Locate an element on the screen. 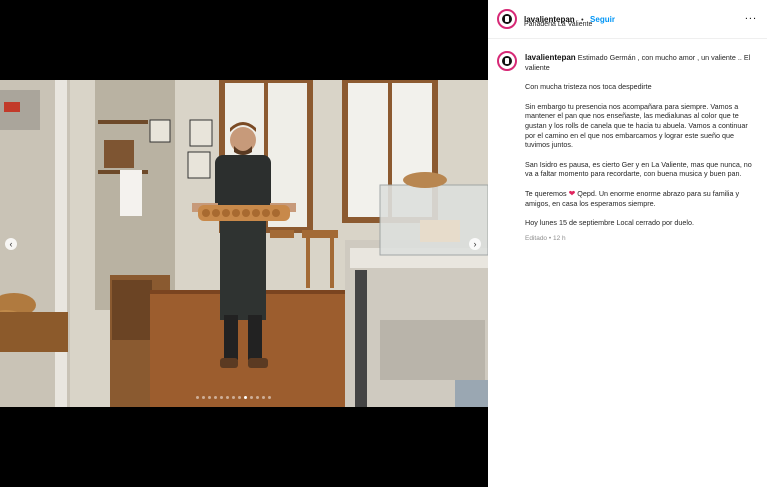 The image size is (767, 487). carousel-next-button: › is located at coordinates (475, 244).